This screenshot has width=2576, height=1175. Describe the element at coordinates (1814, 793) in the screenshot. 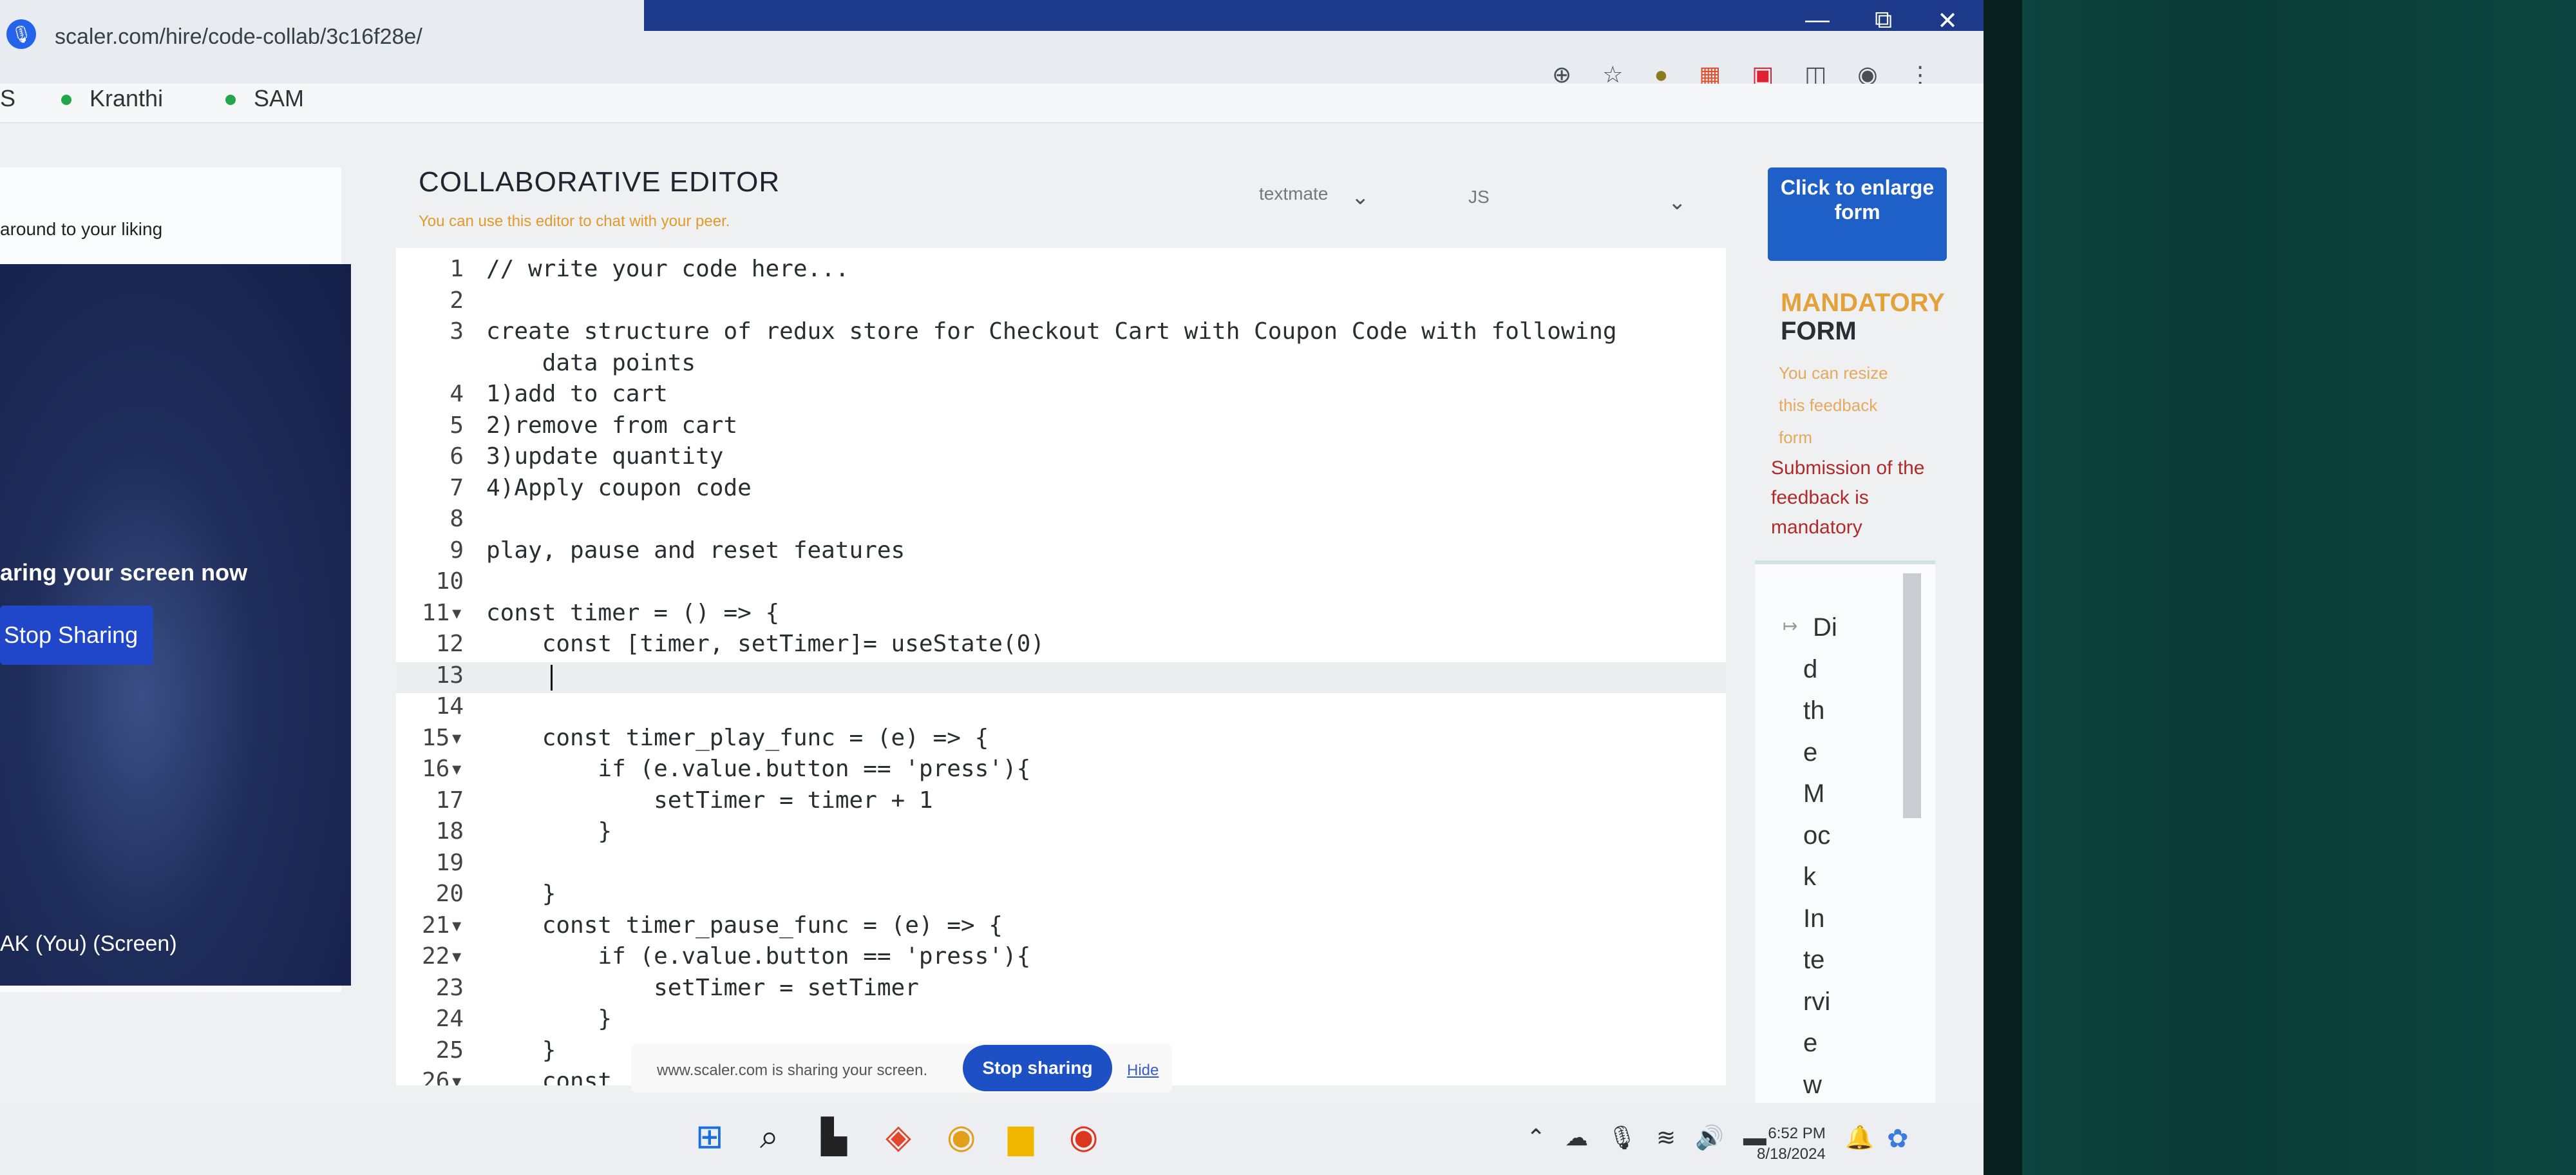

I see `form-text-fragment: M` at that location.